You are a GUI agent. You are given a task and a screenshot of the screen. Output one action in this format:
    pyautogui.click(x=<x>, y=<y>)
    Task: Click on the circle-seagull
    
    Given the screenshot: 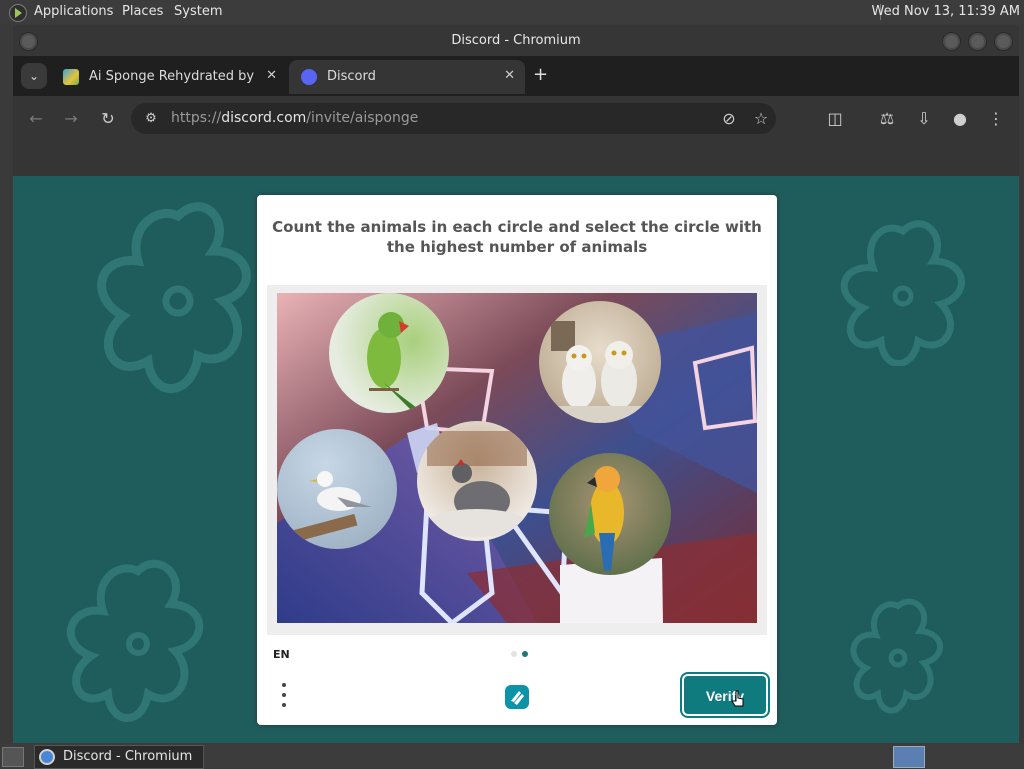 What is the action you would take?
    pyautogui.click(x=337, y=489)
    